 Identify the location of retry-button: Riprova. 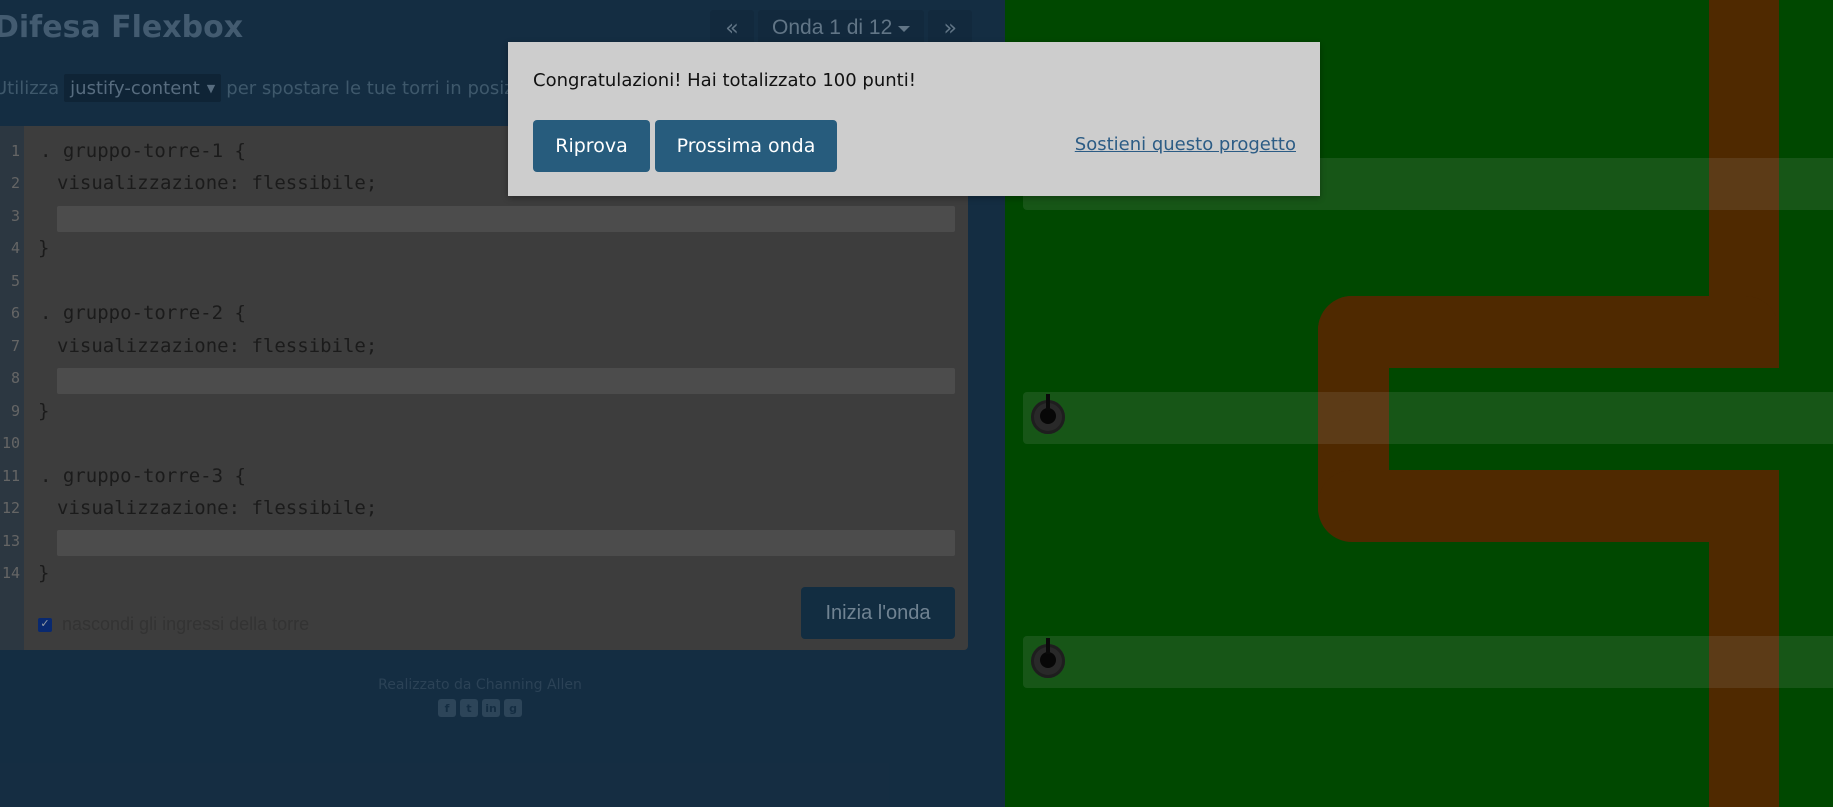
(591, 146).